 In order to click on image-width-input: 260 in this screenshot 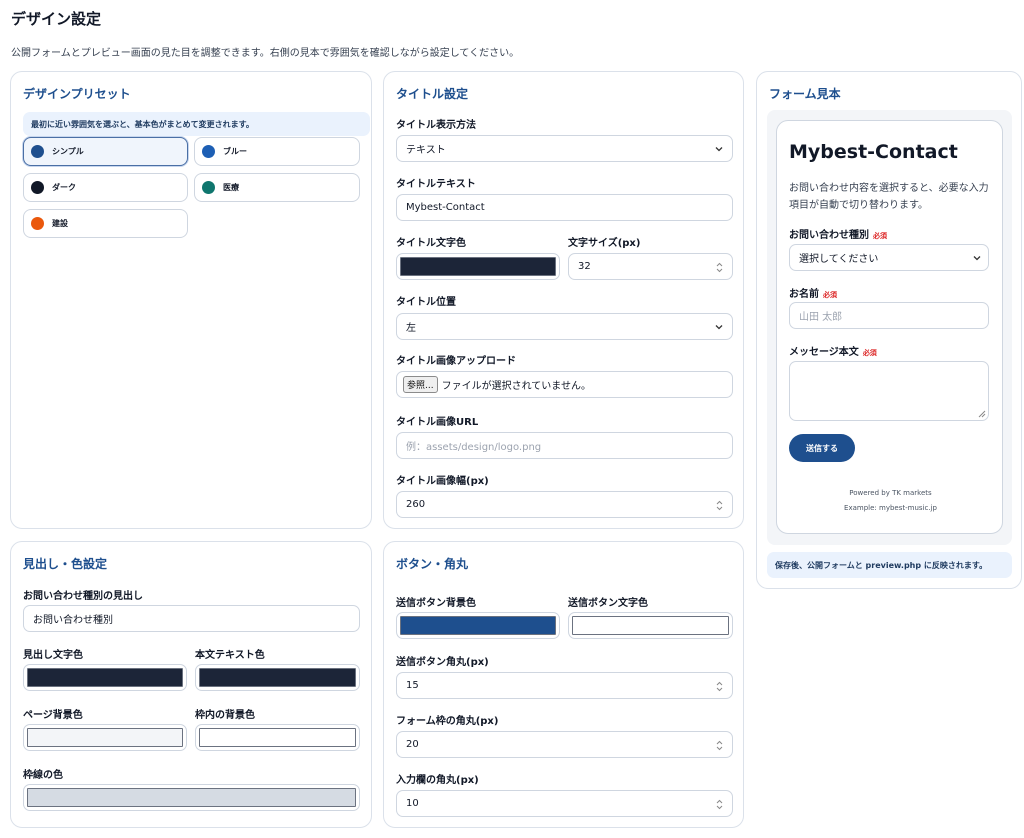, I will do `click(564, 504)`.